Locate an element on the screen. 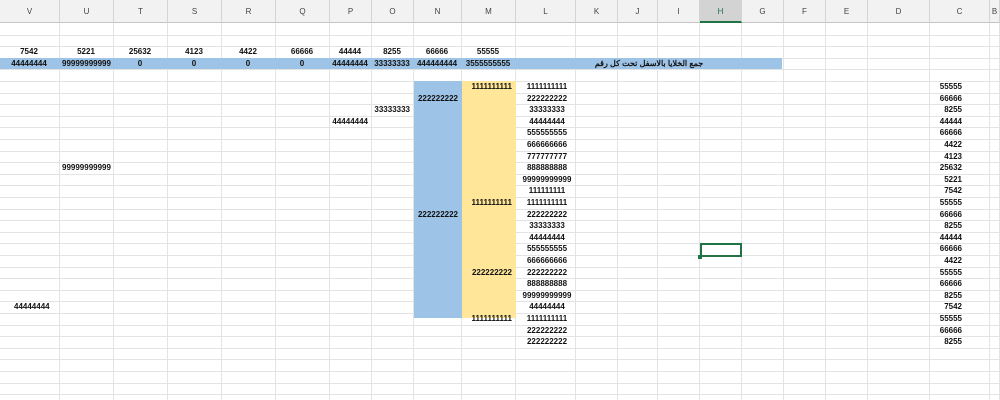 This screenshot has height=400, width=1000. fill-handle is located at coordinates (700, 257).